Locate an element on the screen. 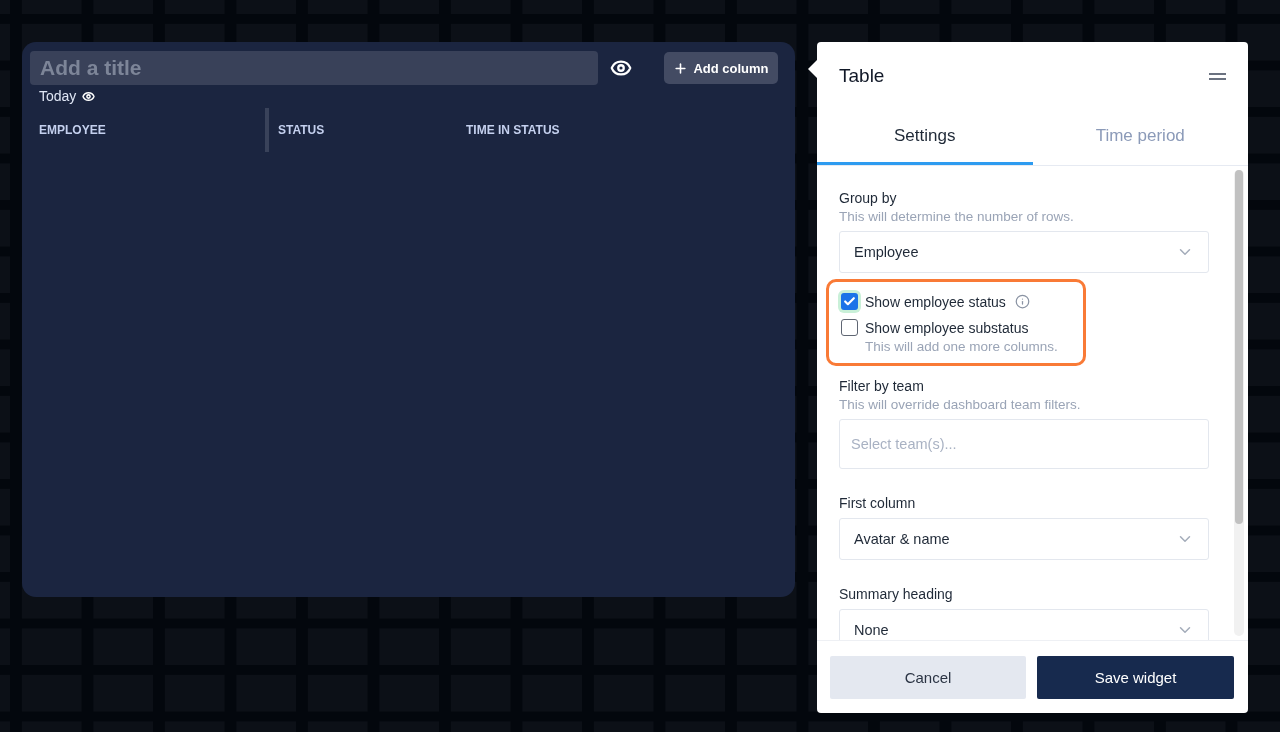 This screenshot has height=732, width=1280. column-header: TIME IN STATUS is located at coordinates (513, 130).